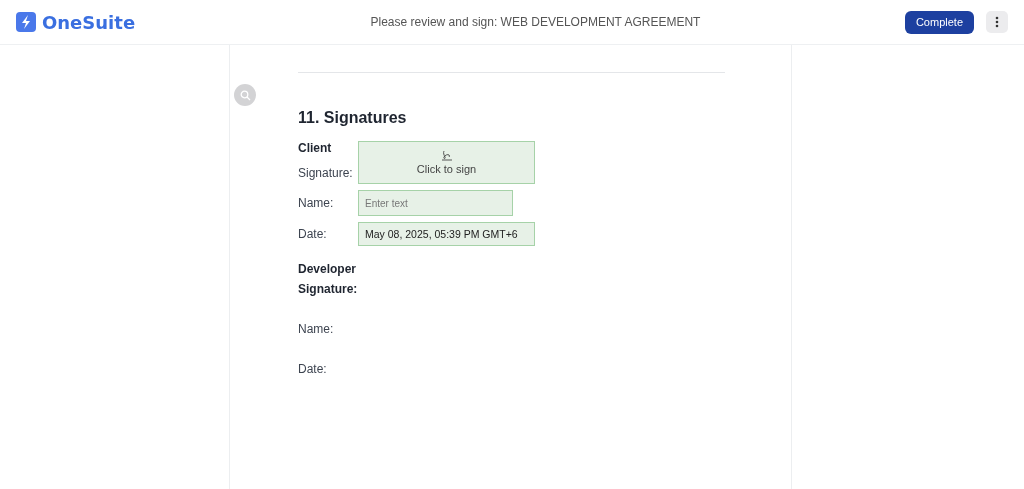 This screenshot has height=489, width=1024. What do you see at coordinates (939, 22) in the screenshot?
I see `complete-button: Complete` at bounding box center [939, 22].